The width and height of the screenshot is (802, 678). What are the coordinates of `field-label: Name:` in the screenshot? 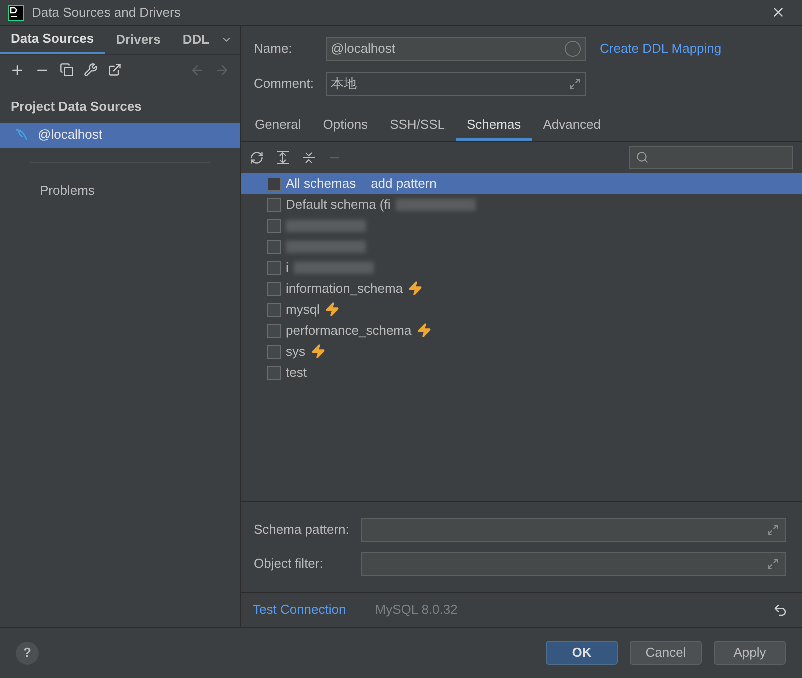 It's located at (274, 49).